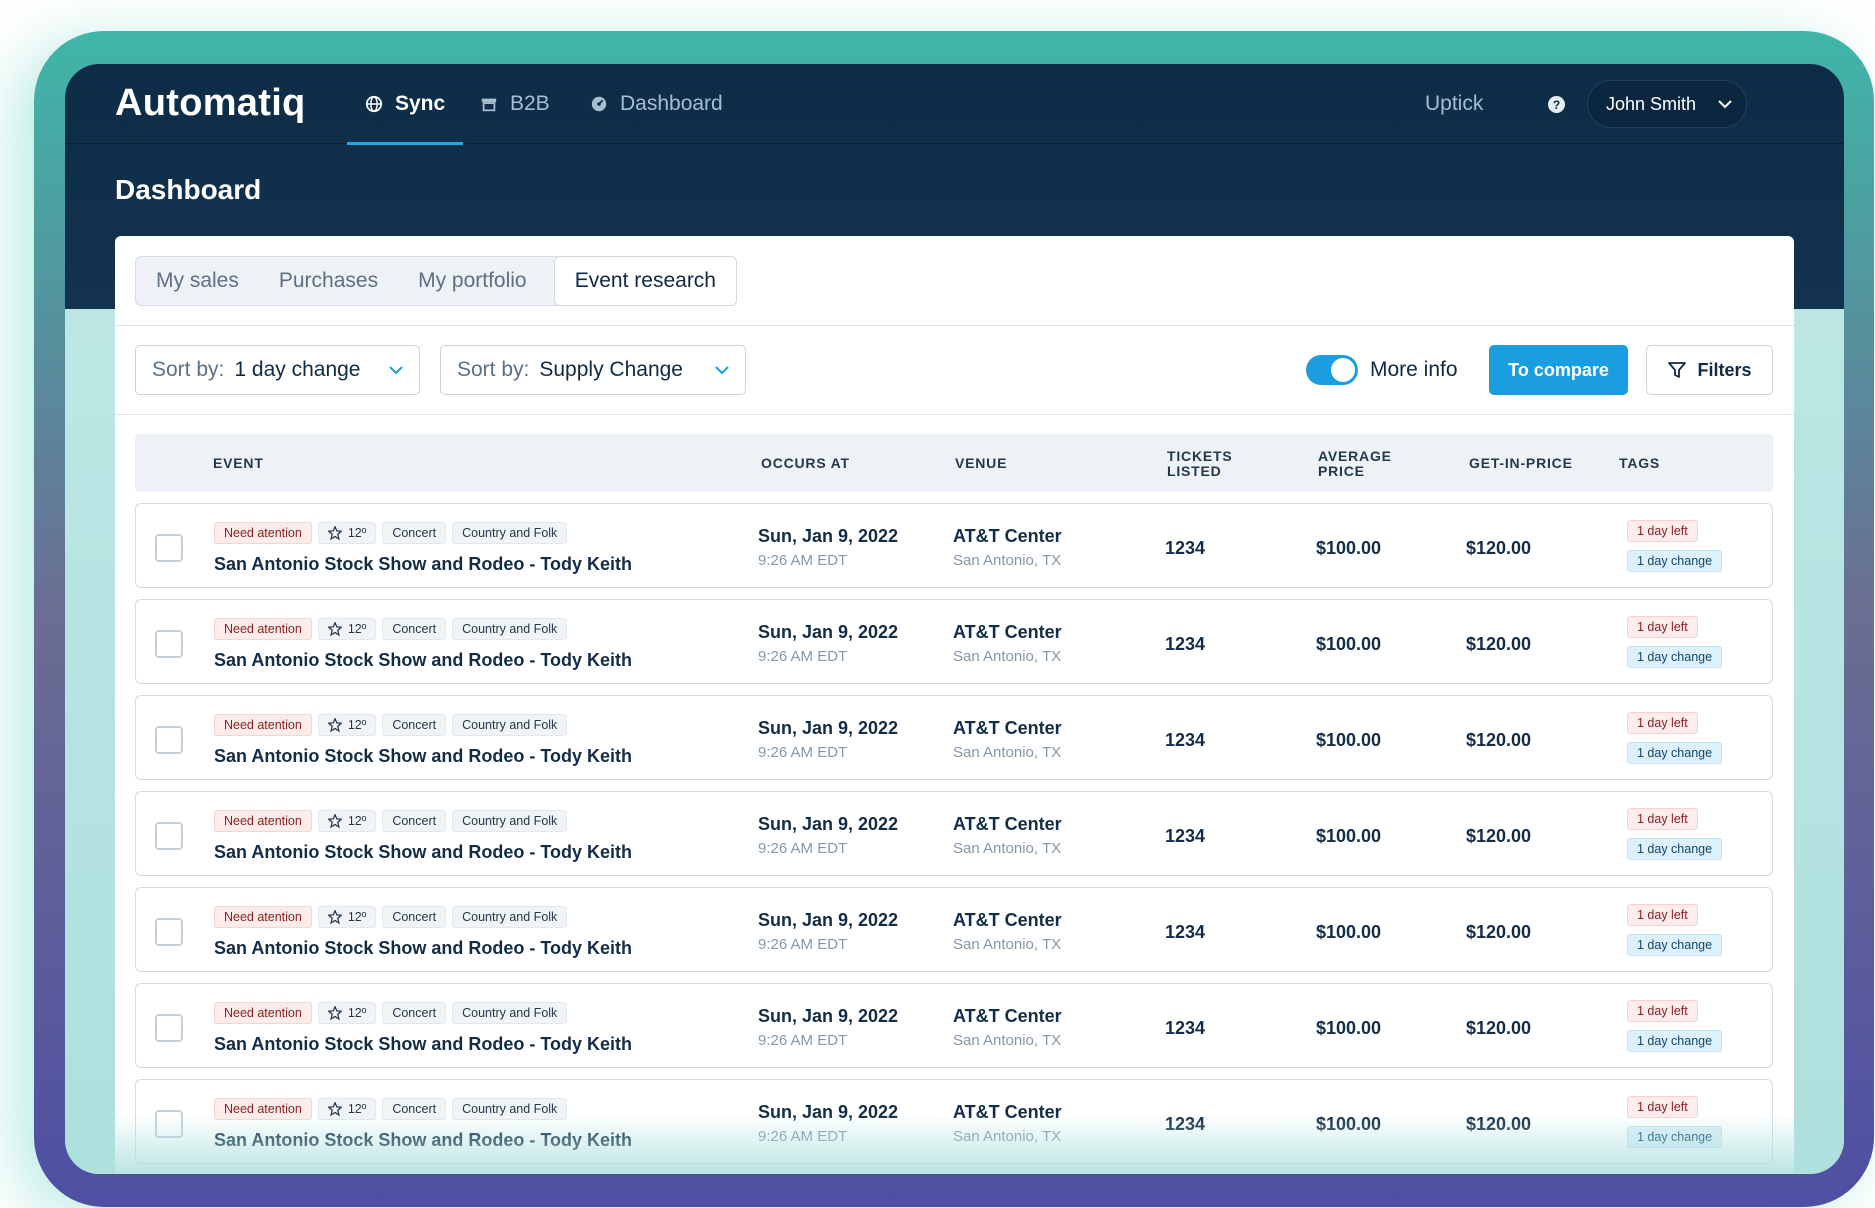  What do you see at coordinates (328, 281) in the screenshot?
I see `tab-purchases: Purchases` at bounding box center [328, 281].